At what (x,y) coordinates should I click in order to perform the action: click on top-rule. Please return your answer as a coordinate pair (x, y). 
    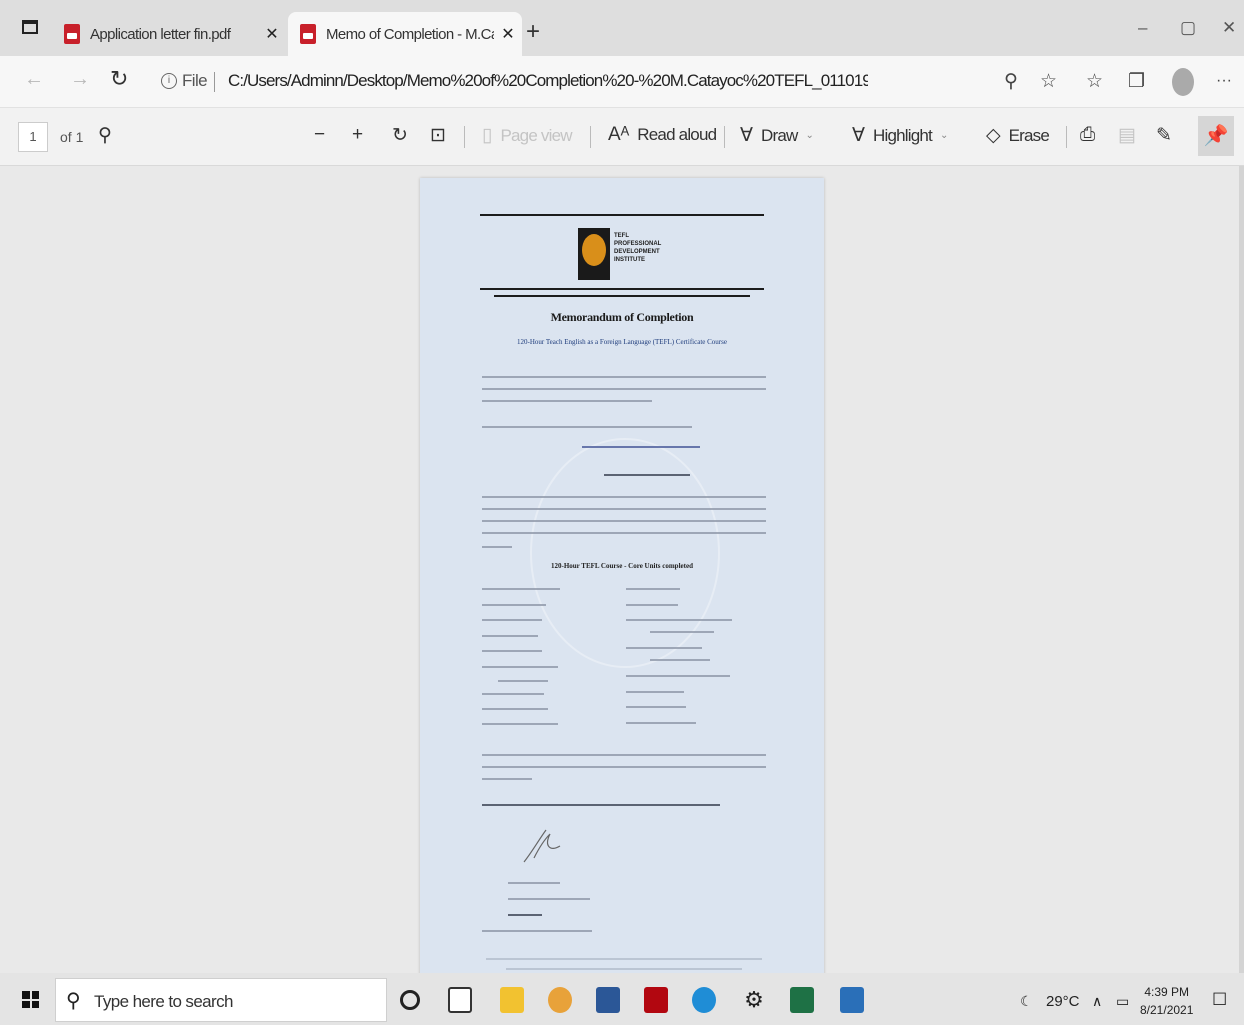
    Looking at the image, I should click on (622, 215).